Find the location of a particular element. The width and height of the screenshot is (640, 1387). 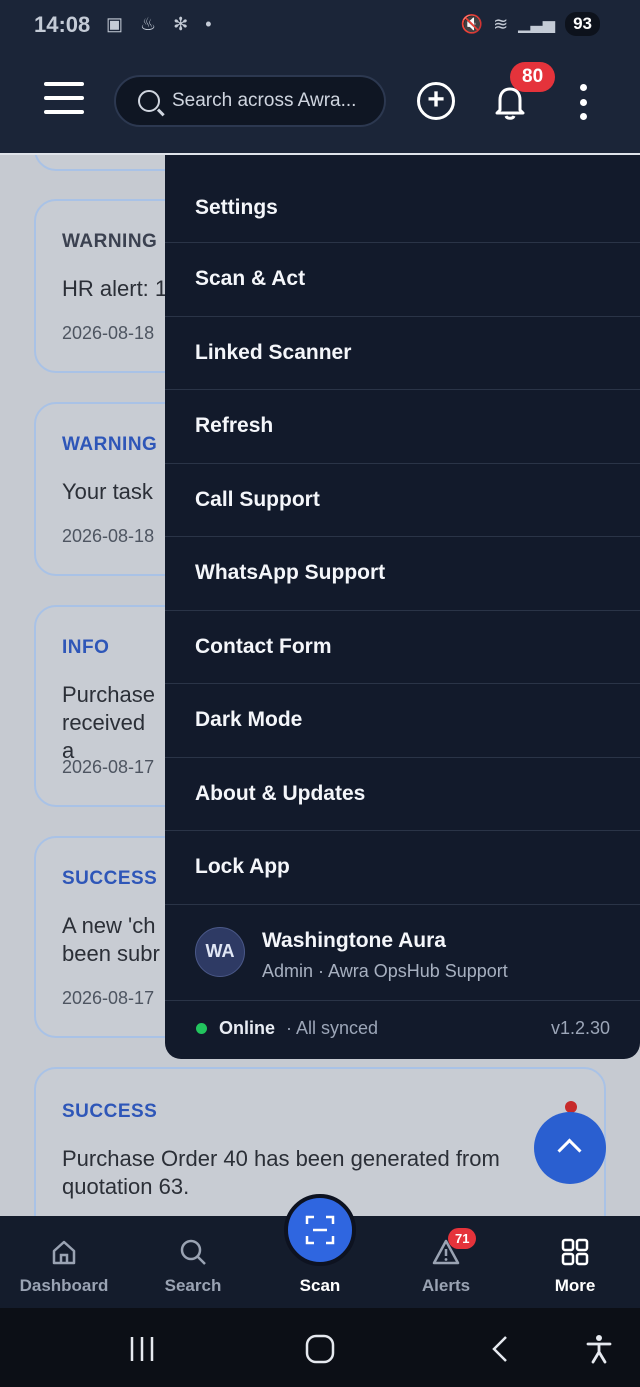

nav-label: Dashboard is located at coordinates (64, 1285).